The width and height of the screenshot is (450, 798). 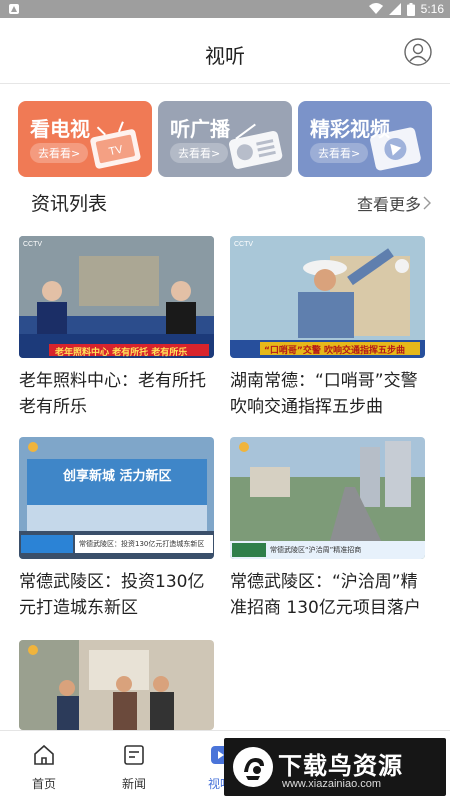 I want to click on news-title: 湖南常德：“口哨哥”交警 吹响交通指挥五步曲, so click(x=324, y=394).